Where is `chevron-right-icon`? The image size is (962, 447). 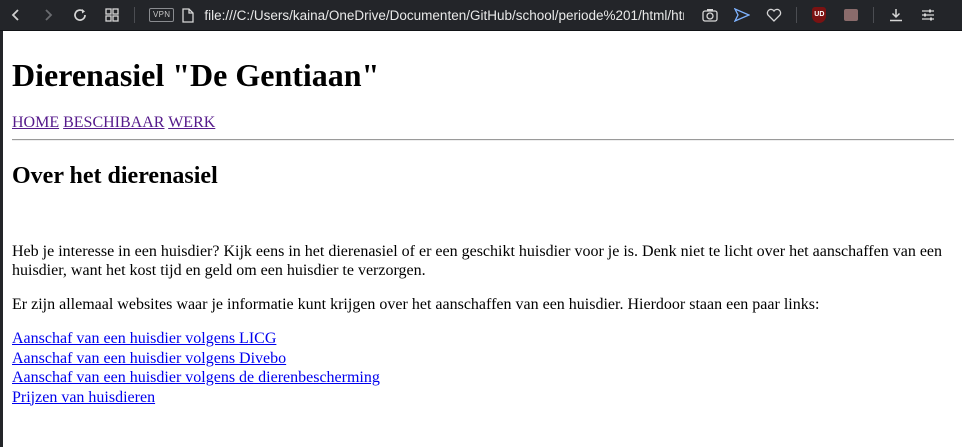 chevron-right-icon is located at coordinates (49, 15).